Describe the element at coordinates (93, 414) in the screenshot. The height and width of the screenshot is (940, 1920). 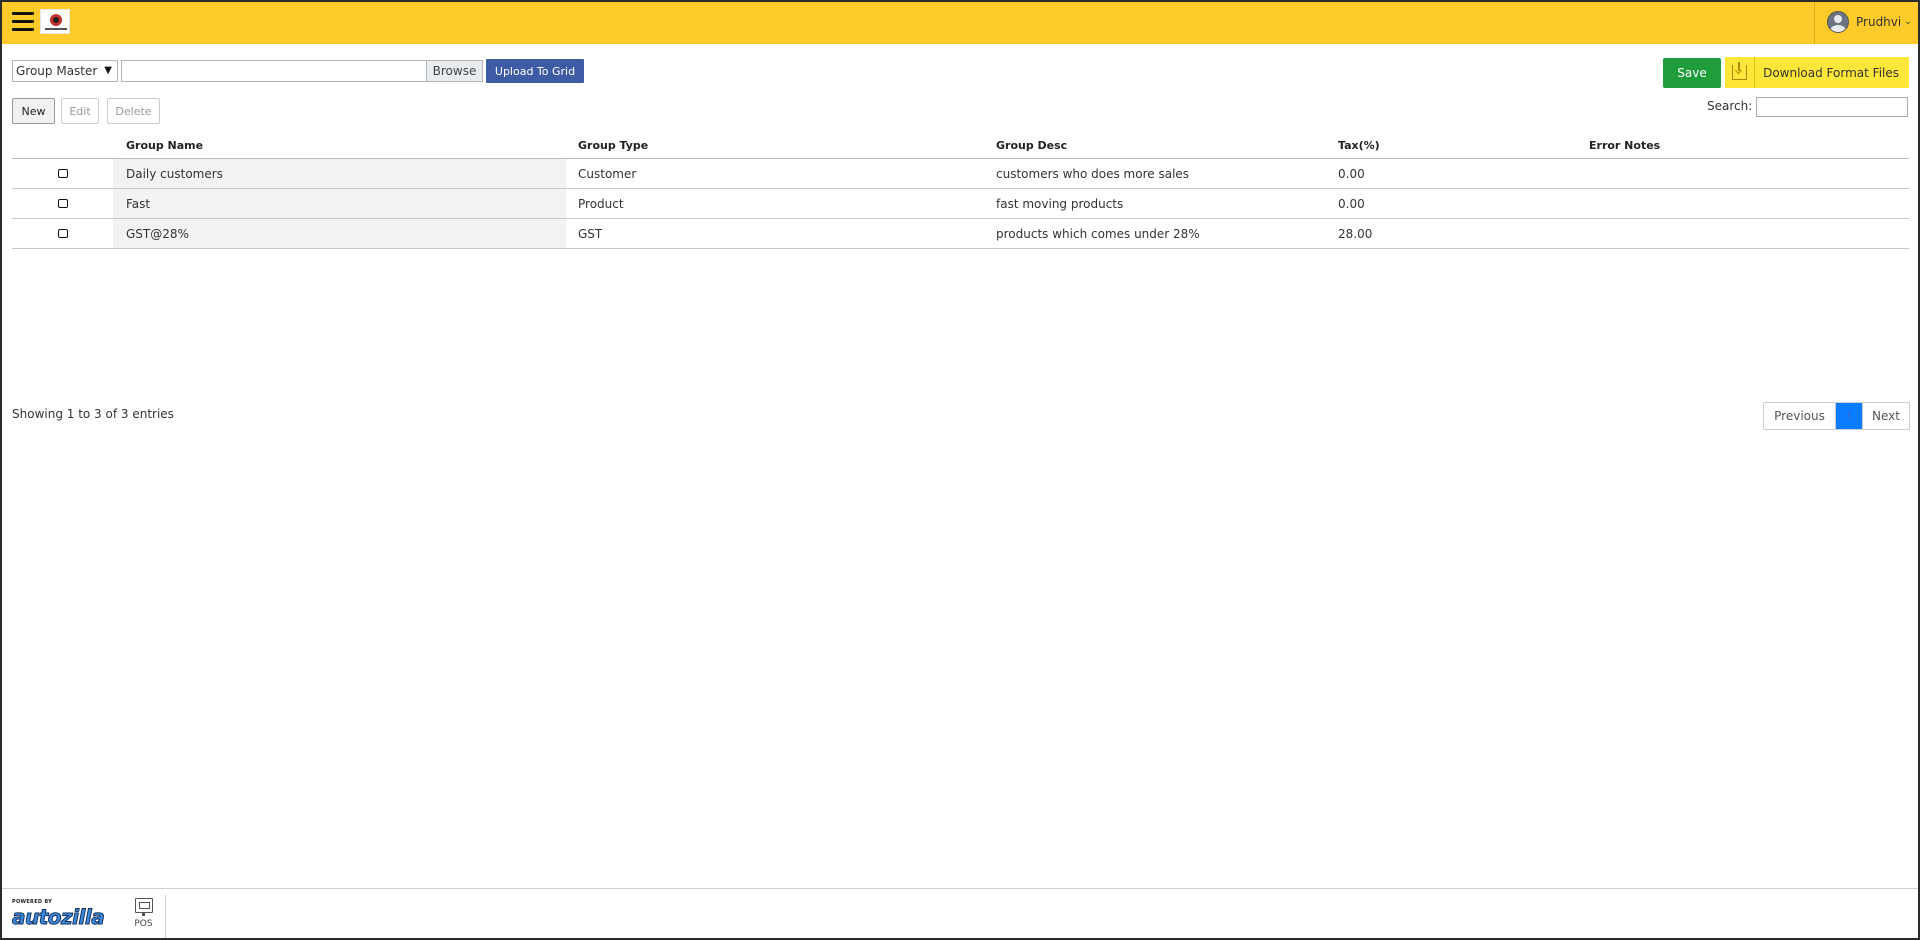
I see `entries-info: Showing 1 to 3 of 3 entries` at that location.